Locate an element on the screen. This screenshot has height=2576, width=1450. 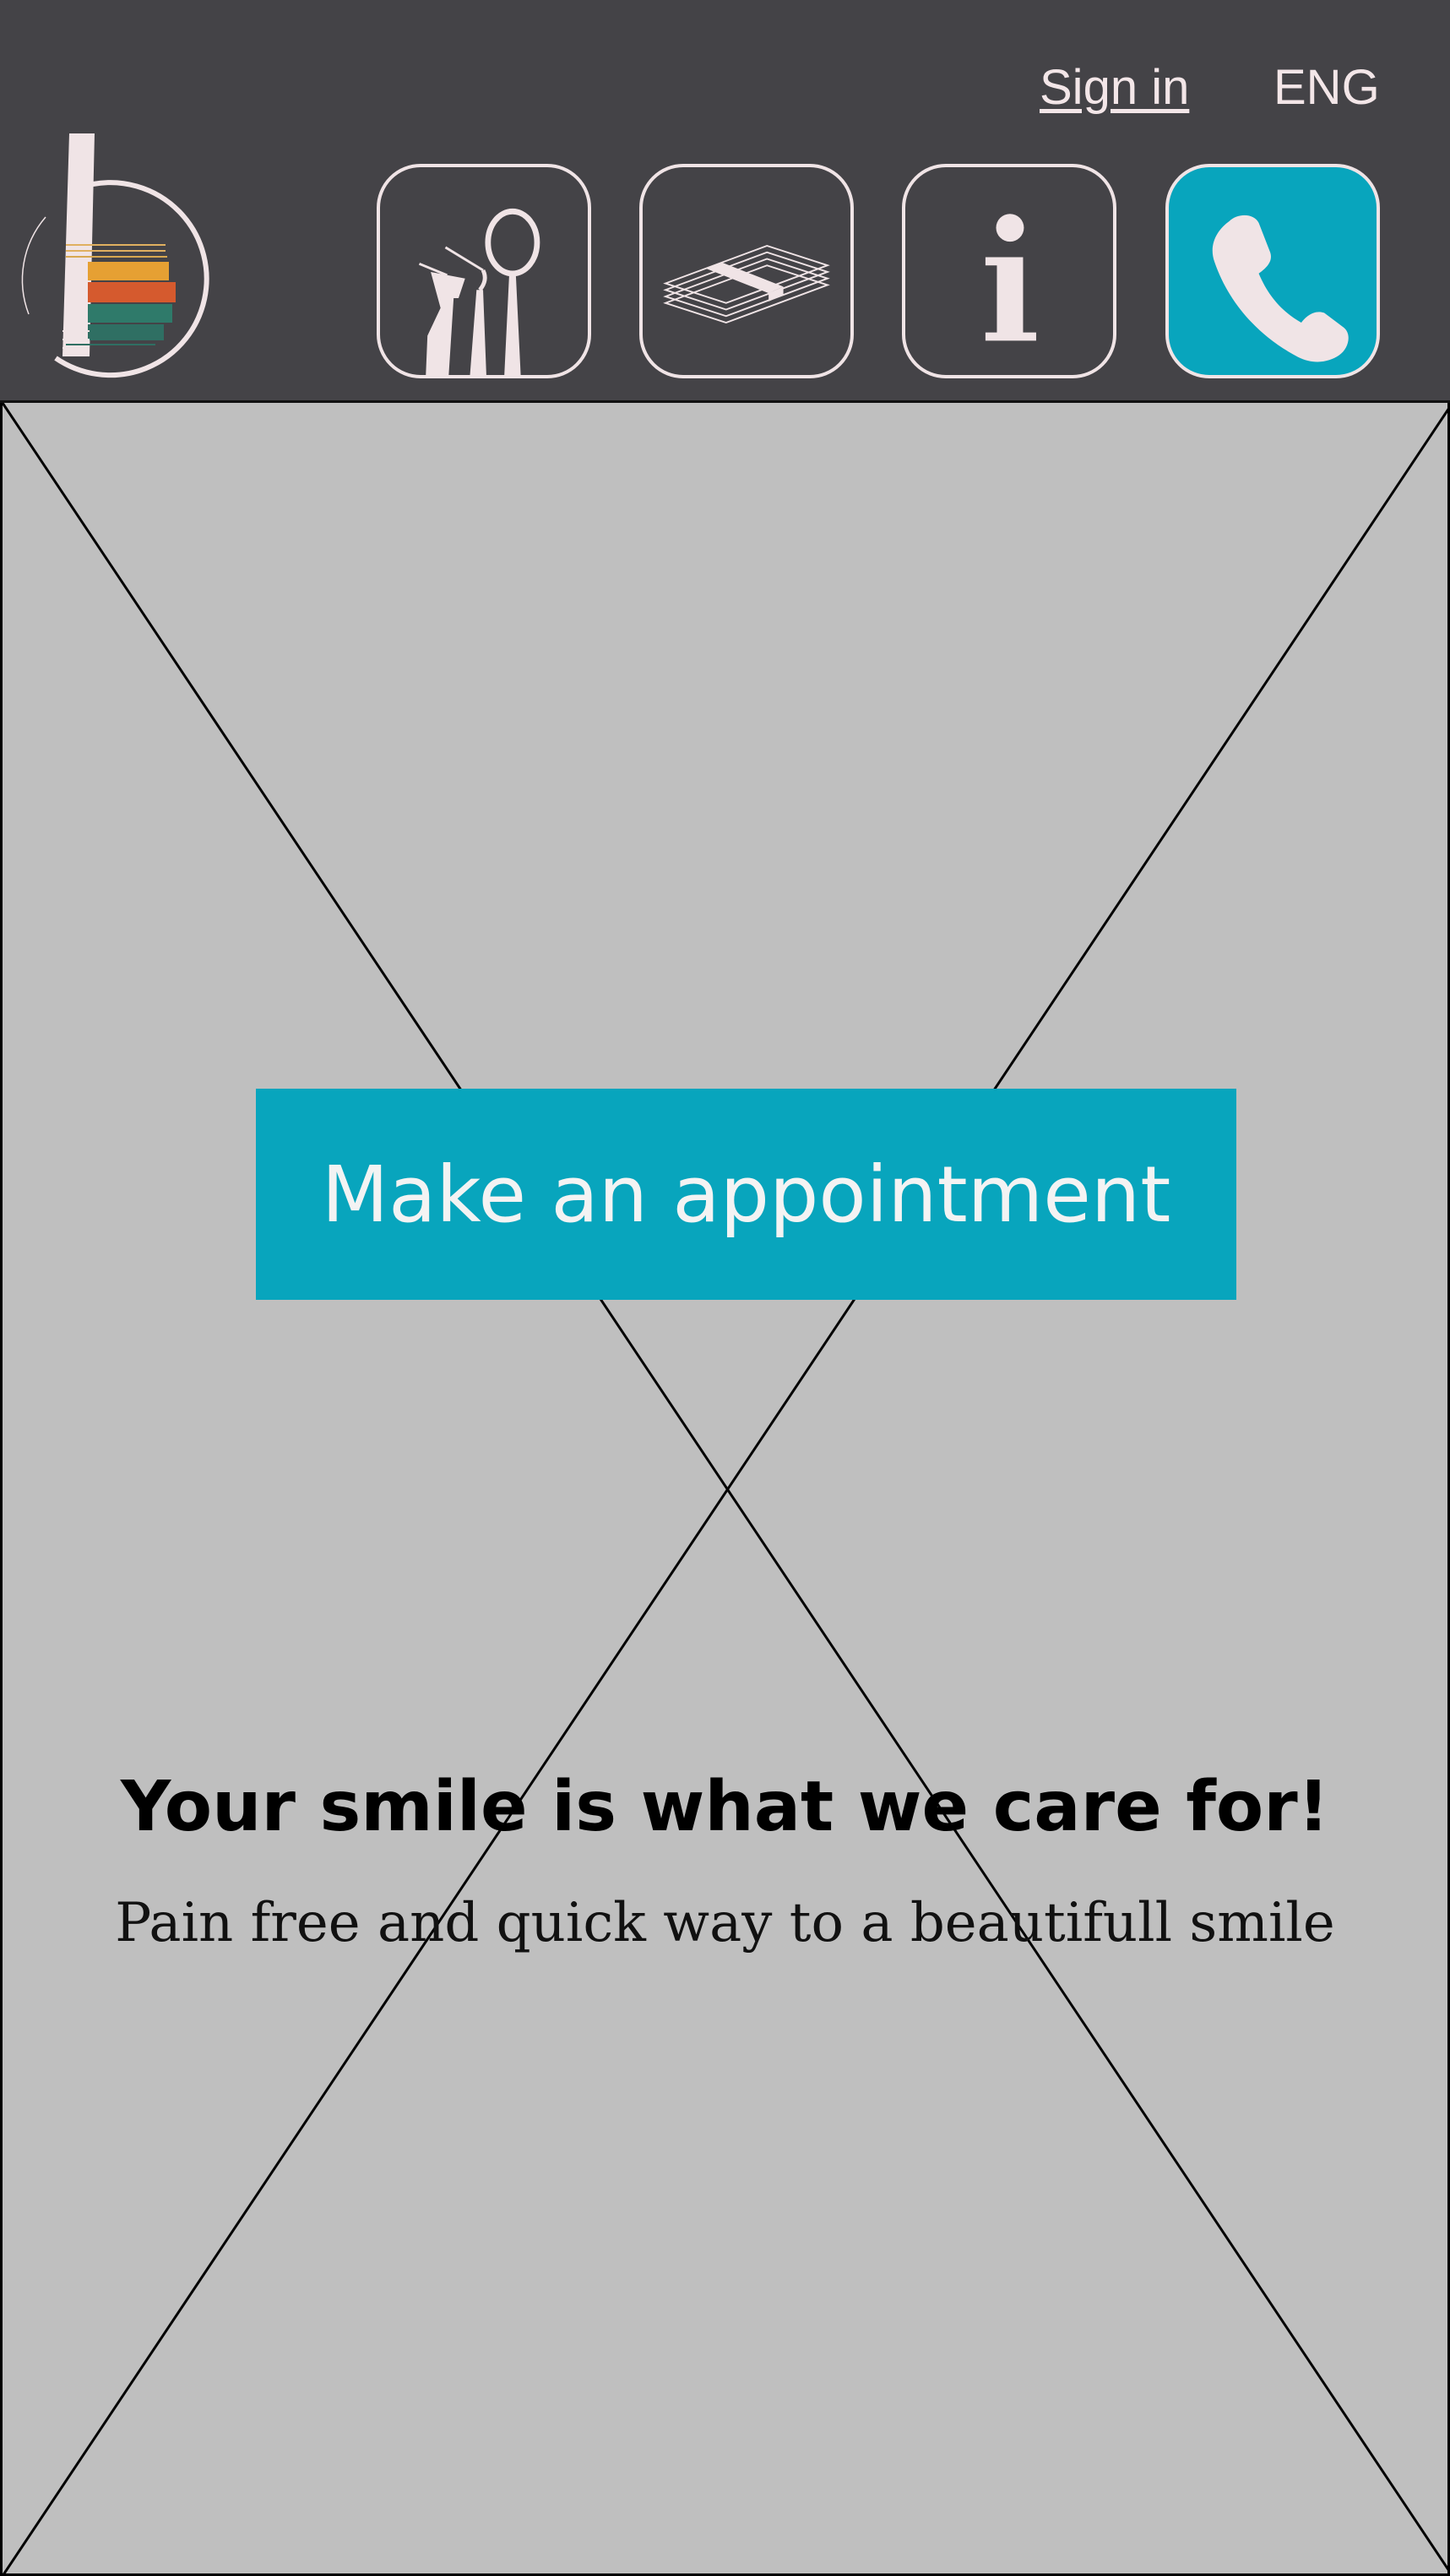
make-appointment-button: Make an appointment is located at coordinates (746, 1194).